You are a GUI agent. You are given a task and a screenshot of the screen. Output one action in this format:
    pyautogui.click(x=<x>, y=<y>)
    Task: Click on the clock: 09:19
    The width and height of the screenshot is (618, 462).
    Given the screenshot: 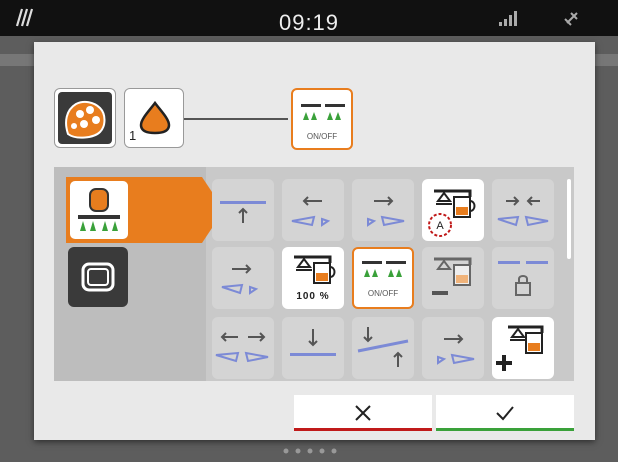 What is the action you would take?
    pyautogui.click(x=309, y=22)
    